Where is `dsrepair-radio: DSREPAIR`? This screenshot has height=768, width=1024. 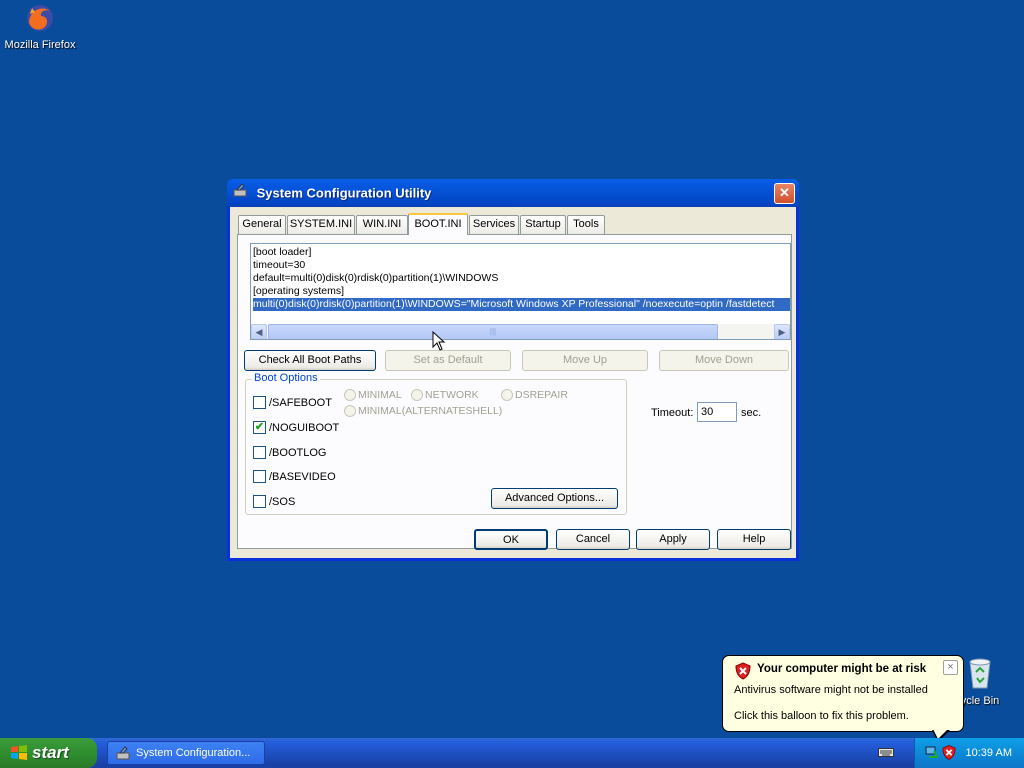
dsrepair-radio: DSREPAIR is located at coordinates (534, 395).